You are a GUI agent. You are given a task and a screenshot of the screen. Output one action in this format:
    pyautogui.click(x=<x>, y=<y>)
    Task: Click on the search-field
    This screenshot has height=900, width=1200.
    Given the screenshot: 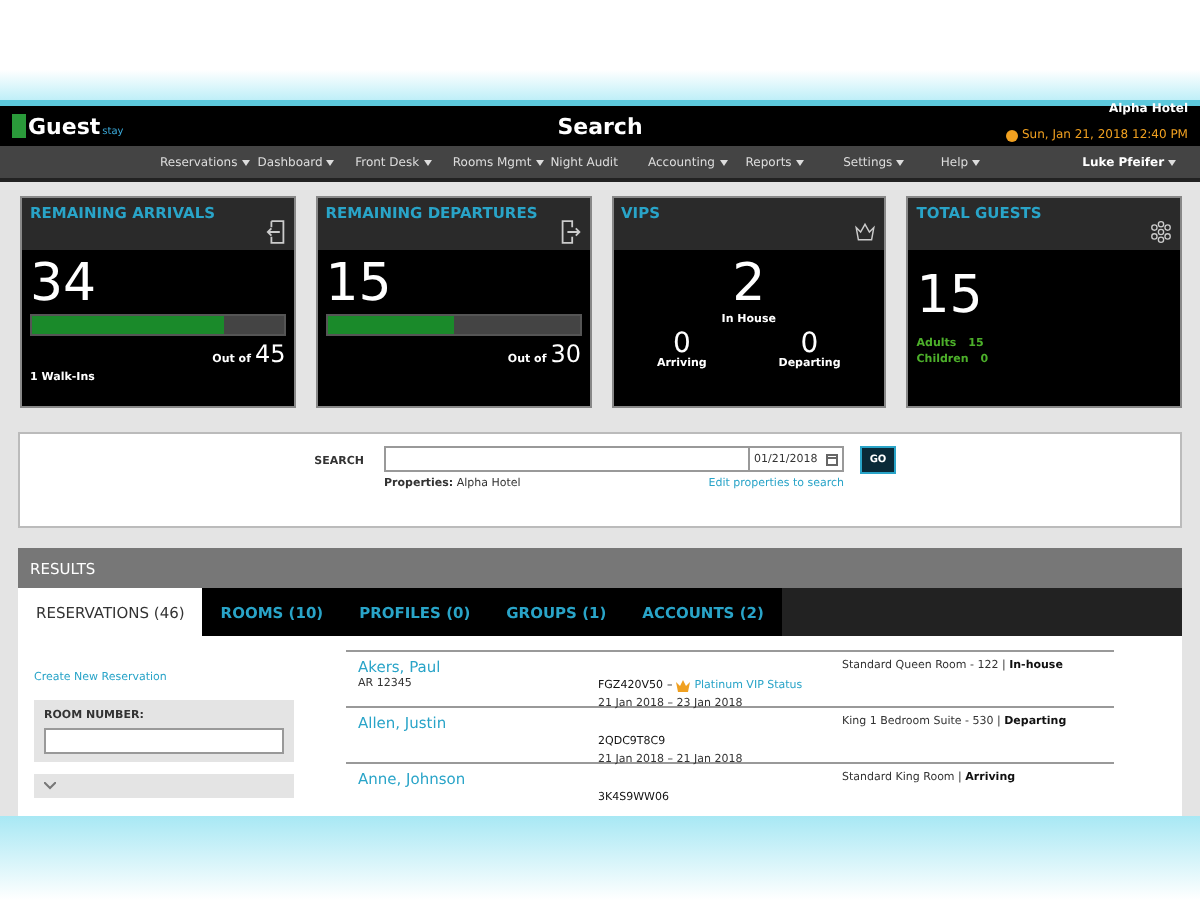 What is the action you would take?
    pyautogui.click(x=567, y=459)
    